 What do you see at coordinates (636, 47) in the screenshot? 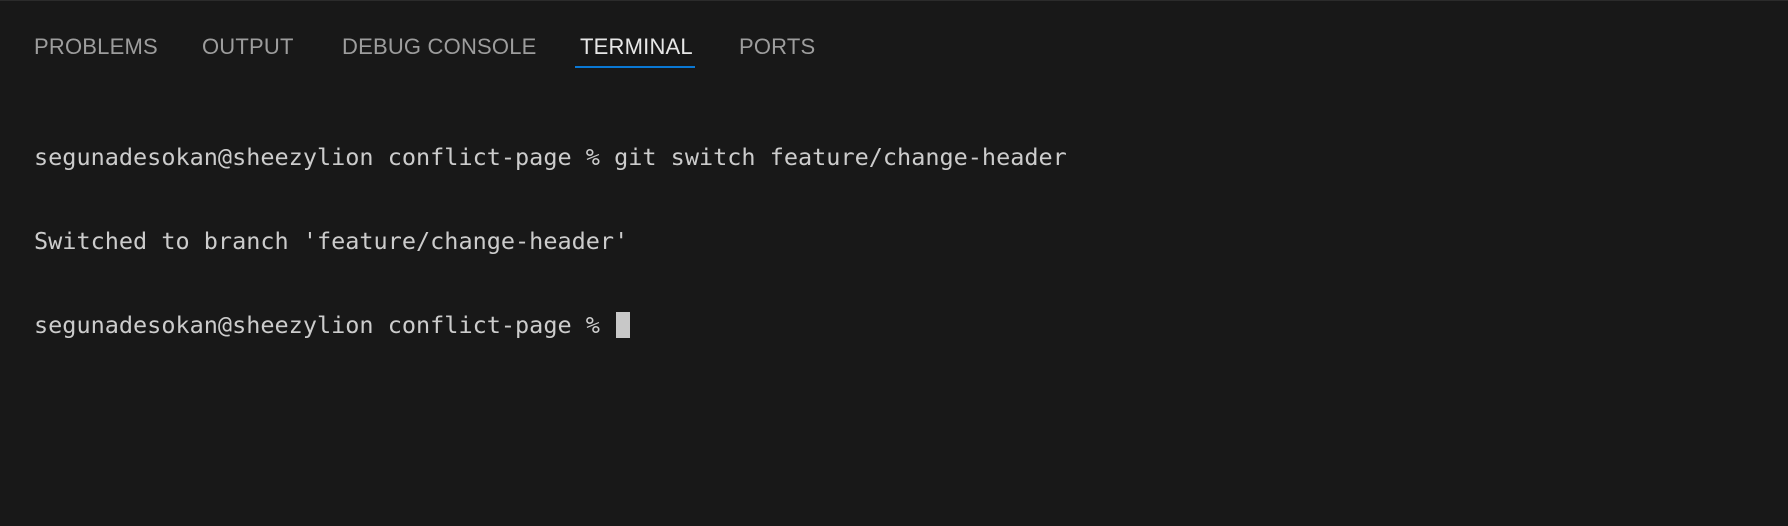
I see `tab-terminal: TERMINAL` at bounding box center [636, 47].